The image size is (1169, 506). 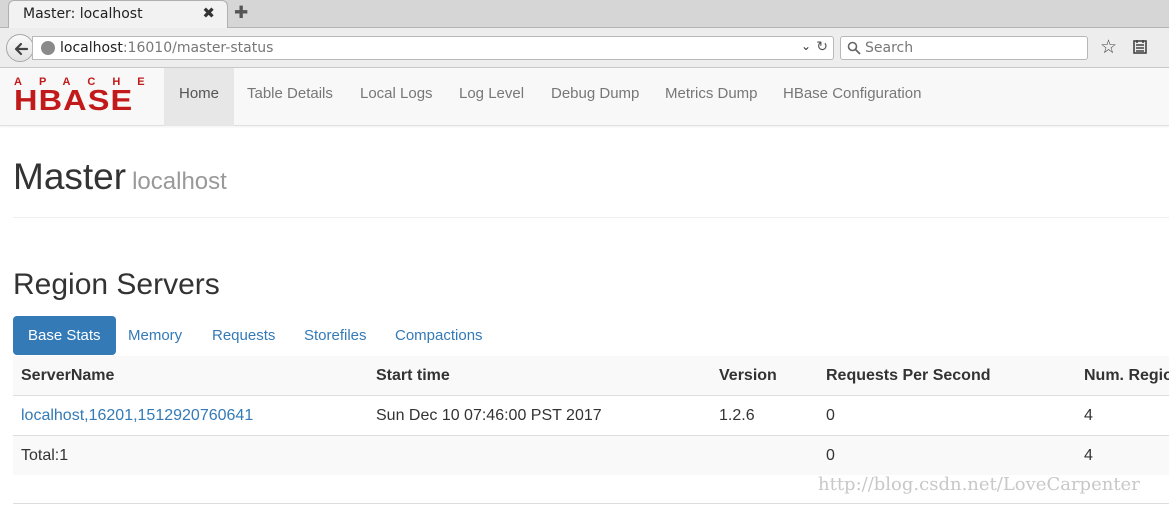 I want to click on nav-local-logs: Local Logs, so click(x=396, y=97).